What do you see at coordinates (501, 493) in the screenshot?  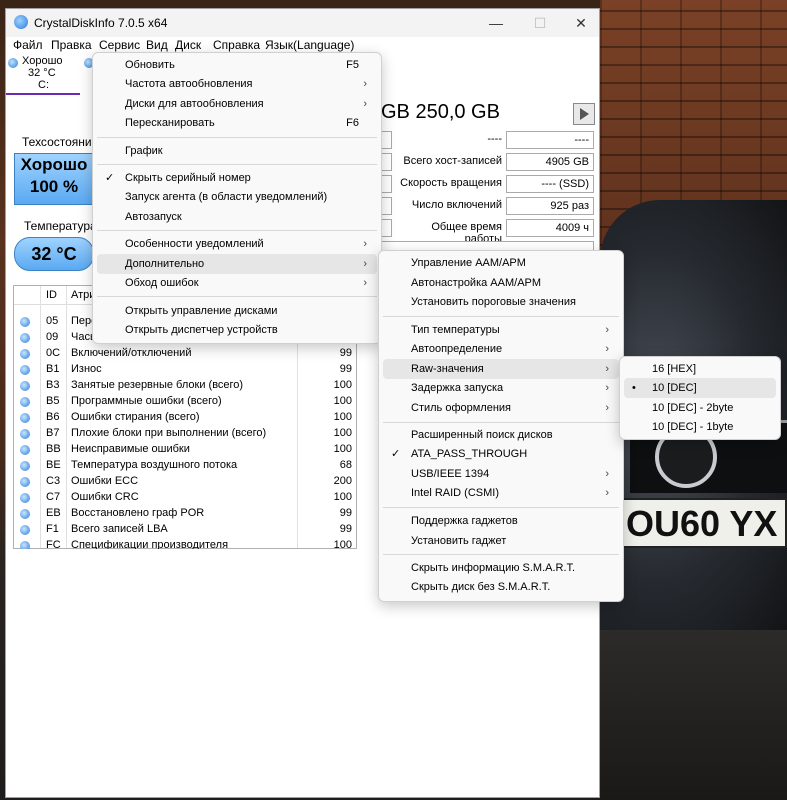 I see `menu-item-intel-raid: Intel RAID (CSMI) ›` at bounding box center [501, 493].